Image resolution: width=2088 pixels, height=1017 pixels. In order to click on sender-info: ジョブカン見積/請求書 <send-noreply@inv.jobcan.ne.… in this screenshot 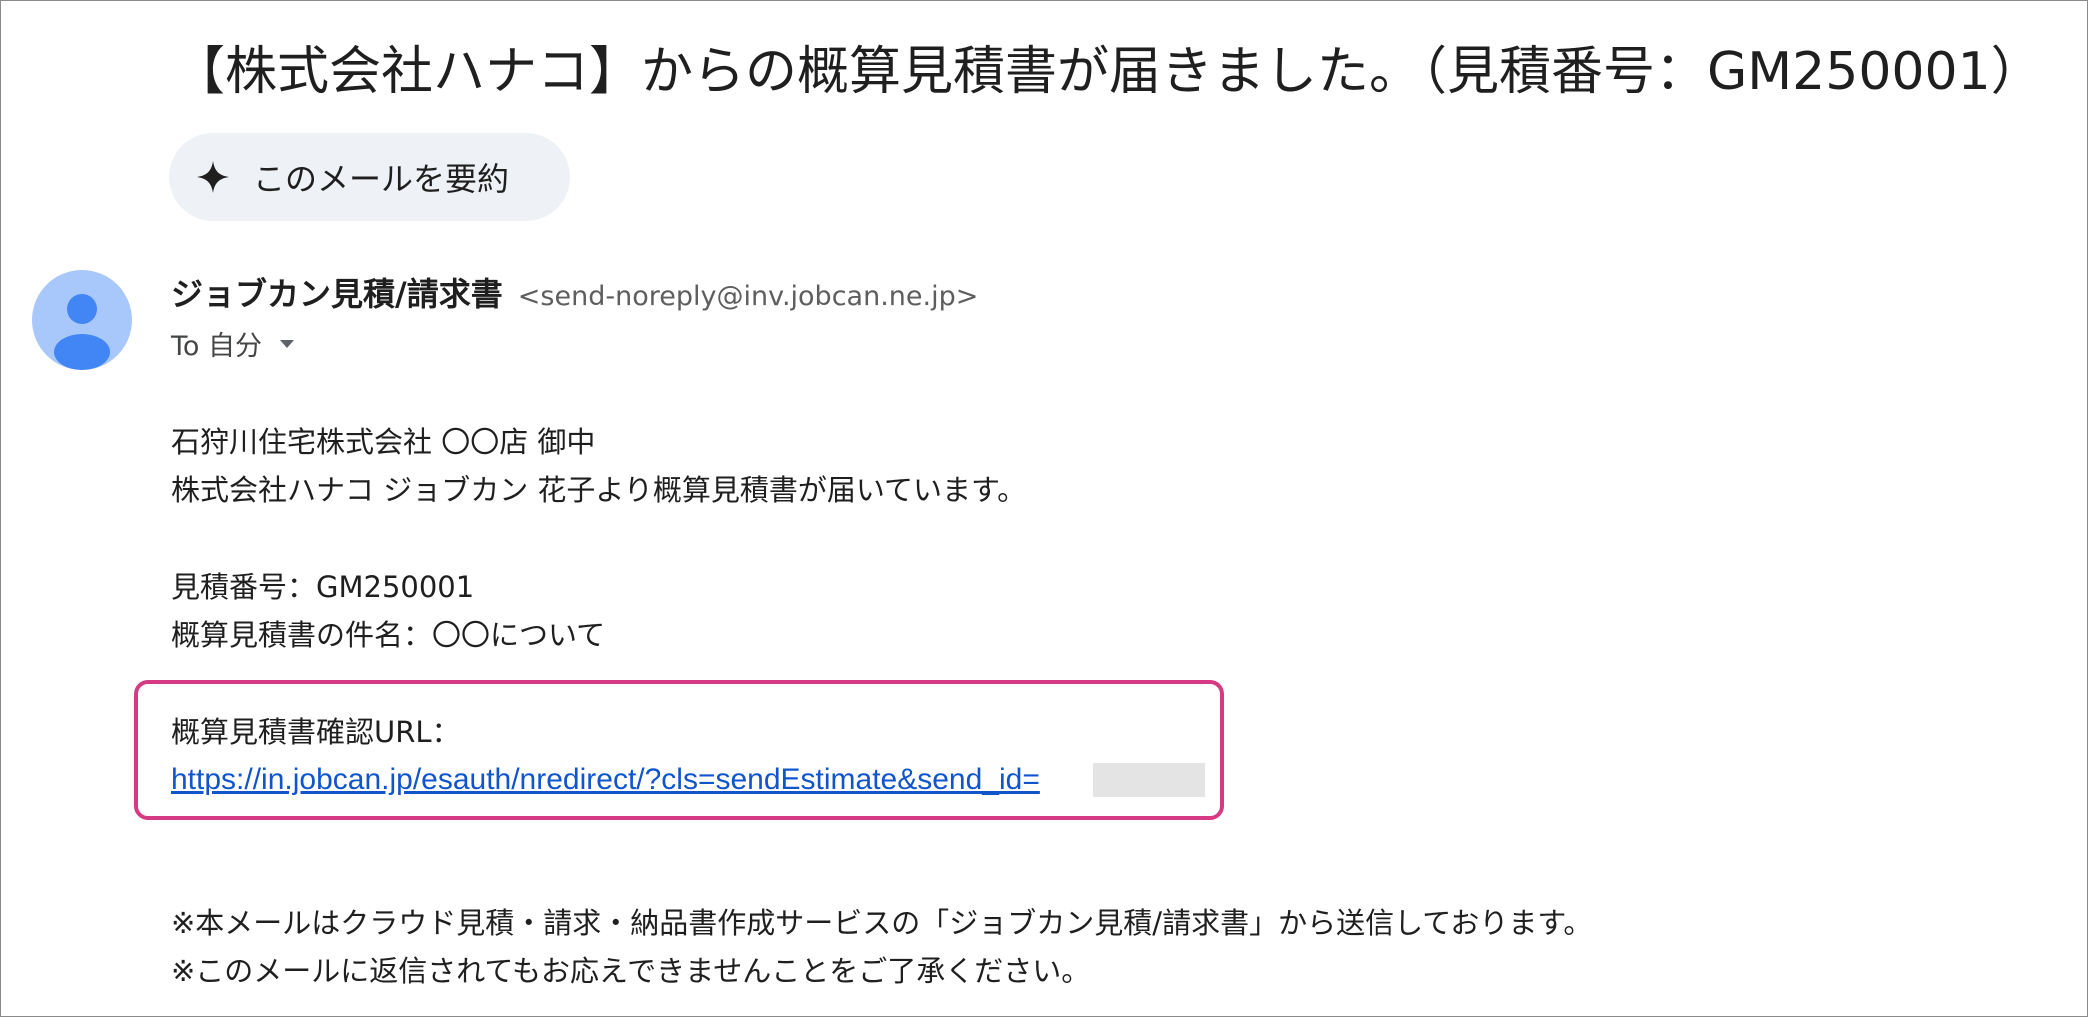, I will do `click(574, 297)`.